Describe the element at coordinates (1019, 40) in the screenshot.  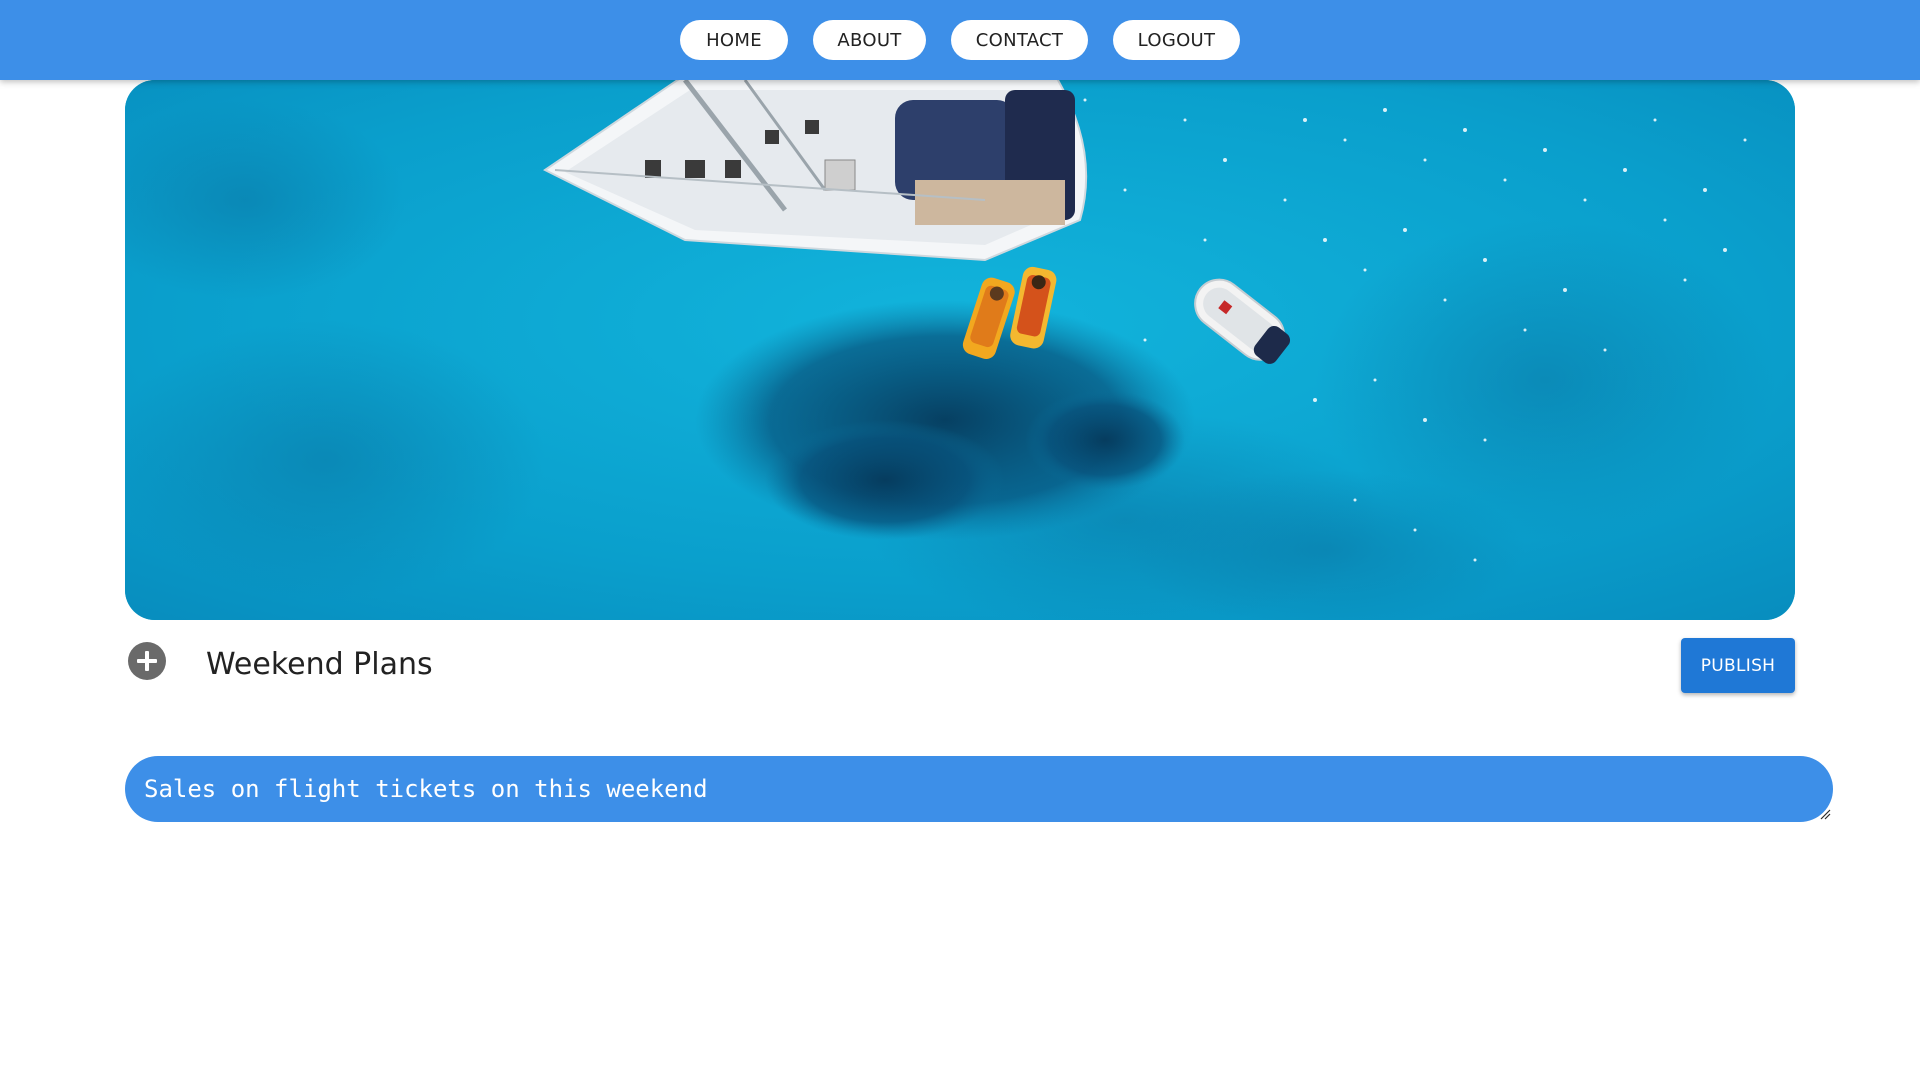
I see `nav-contact-button: CONTACT` at that location.